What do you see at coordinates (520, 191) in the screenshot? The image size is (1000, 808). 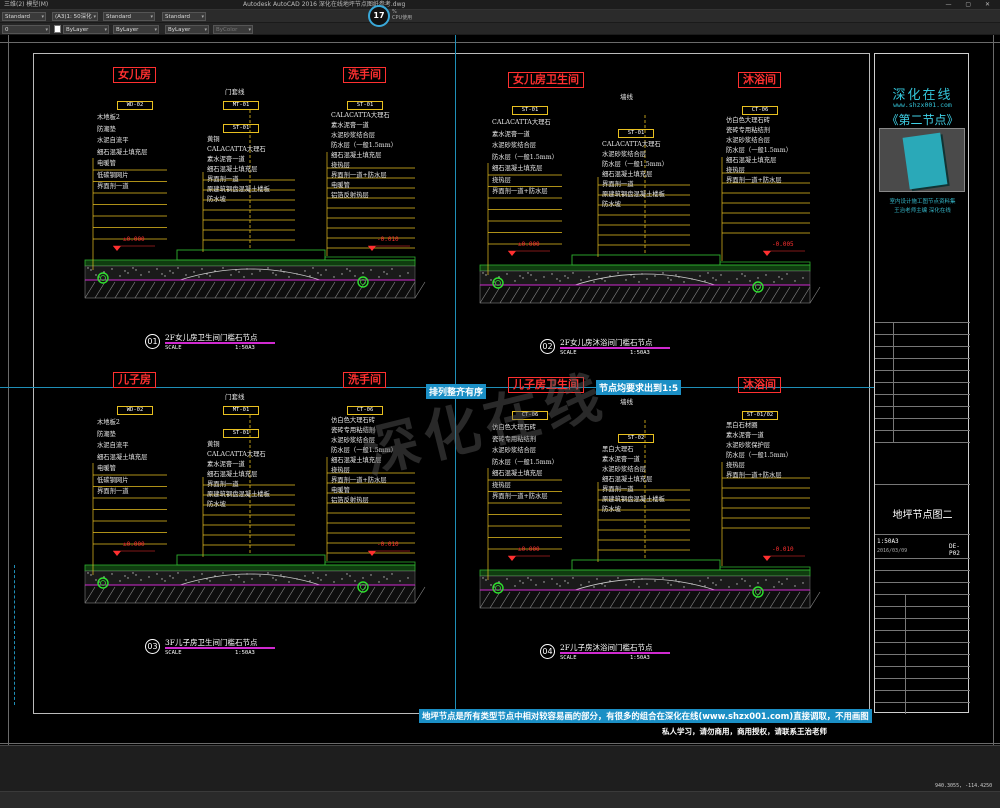 I see `layer-label-left: 界面剂一道+防水层` at bounding box center [520, 191].